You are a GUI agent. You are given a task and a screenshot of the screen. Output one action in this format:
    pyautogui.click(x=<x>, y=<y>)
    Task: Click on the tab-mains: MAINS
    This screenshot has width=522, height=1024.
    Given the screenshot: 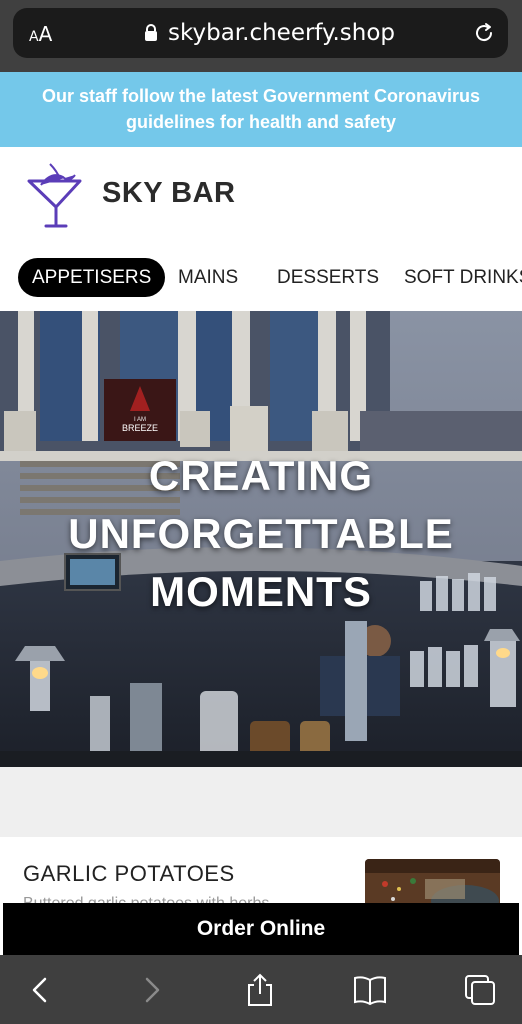 What is the action you would take?
    pyautogui.click(x=208, y=277)
    